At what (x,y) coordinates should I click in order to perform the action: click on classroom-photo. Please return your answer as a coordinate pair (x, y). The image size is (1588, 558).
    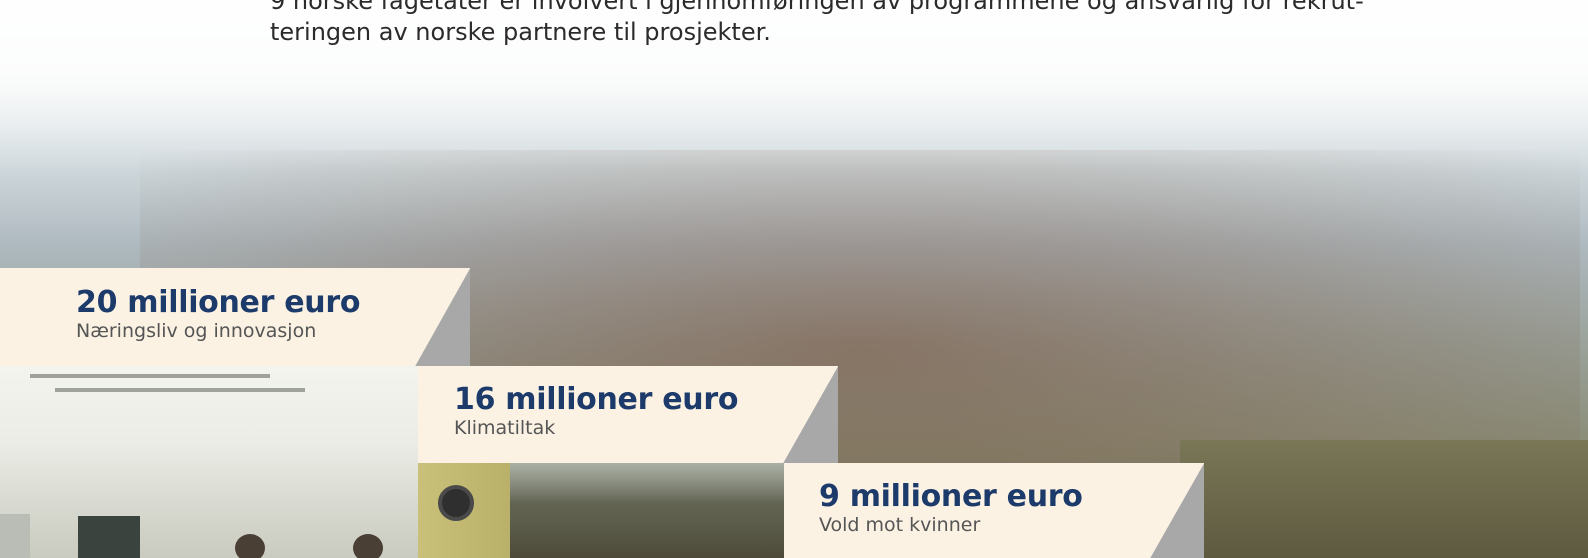
    Looking at the image, I should click on (209, 462).